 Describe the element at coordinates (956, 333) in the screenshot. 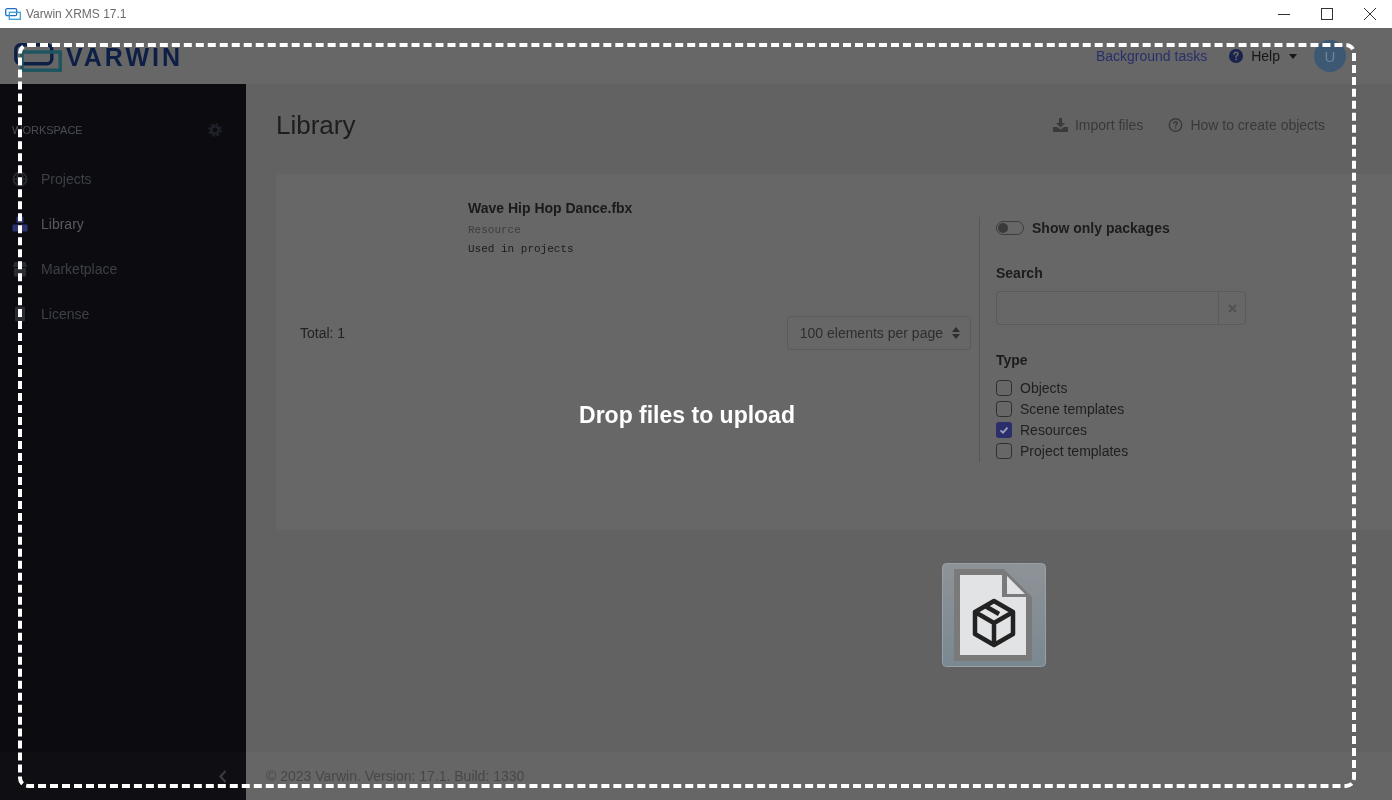

I see `updown-caret-icon` at that location.